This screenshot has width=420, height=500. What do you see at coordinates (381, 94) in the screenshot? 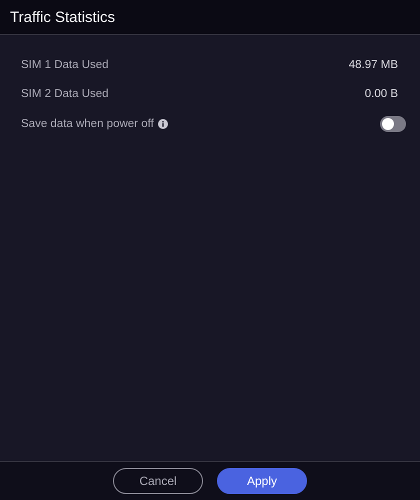
I see `data-value: 0.00 B` at bounding box center [381, 94].